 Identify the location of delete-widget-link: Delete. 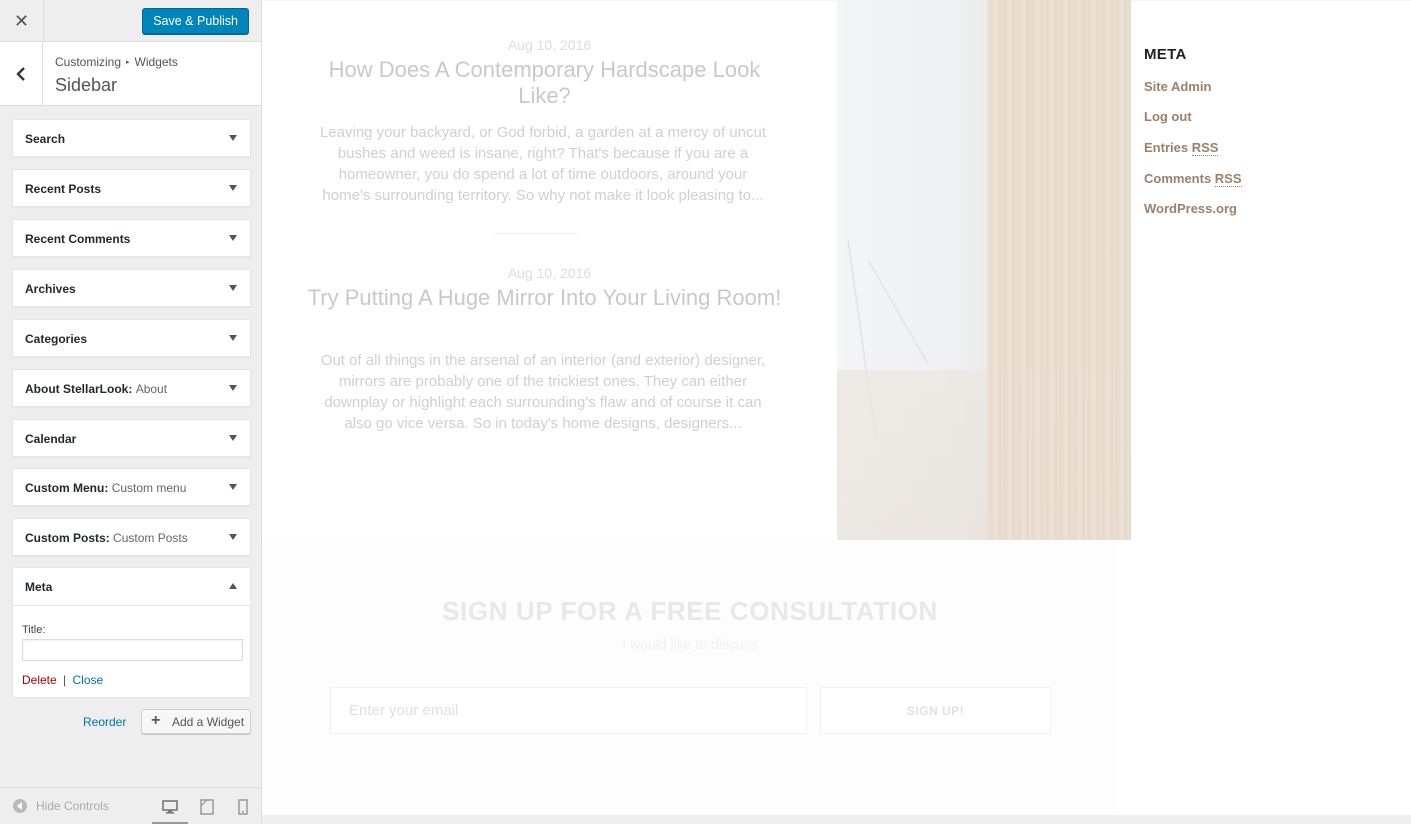
(39, 680).